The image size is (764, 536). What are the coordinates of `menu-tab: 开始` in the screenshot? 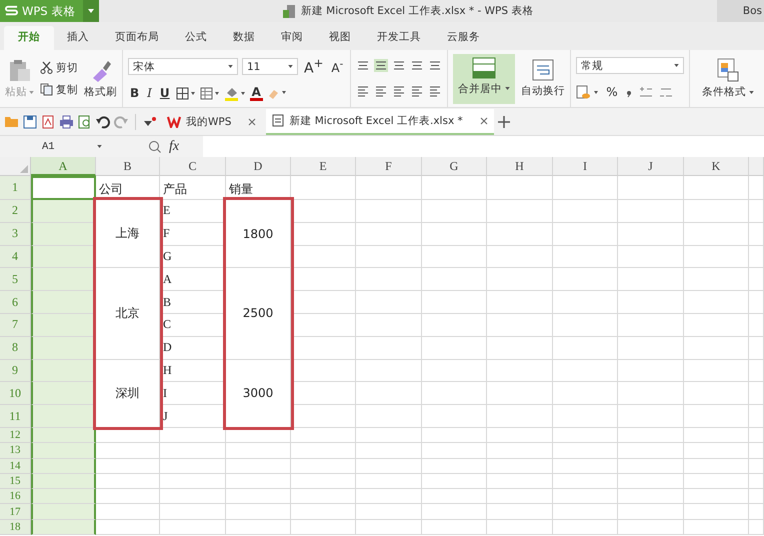 It's located at (29, 38).